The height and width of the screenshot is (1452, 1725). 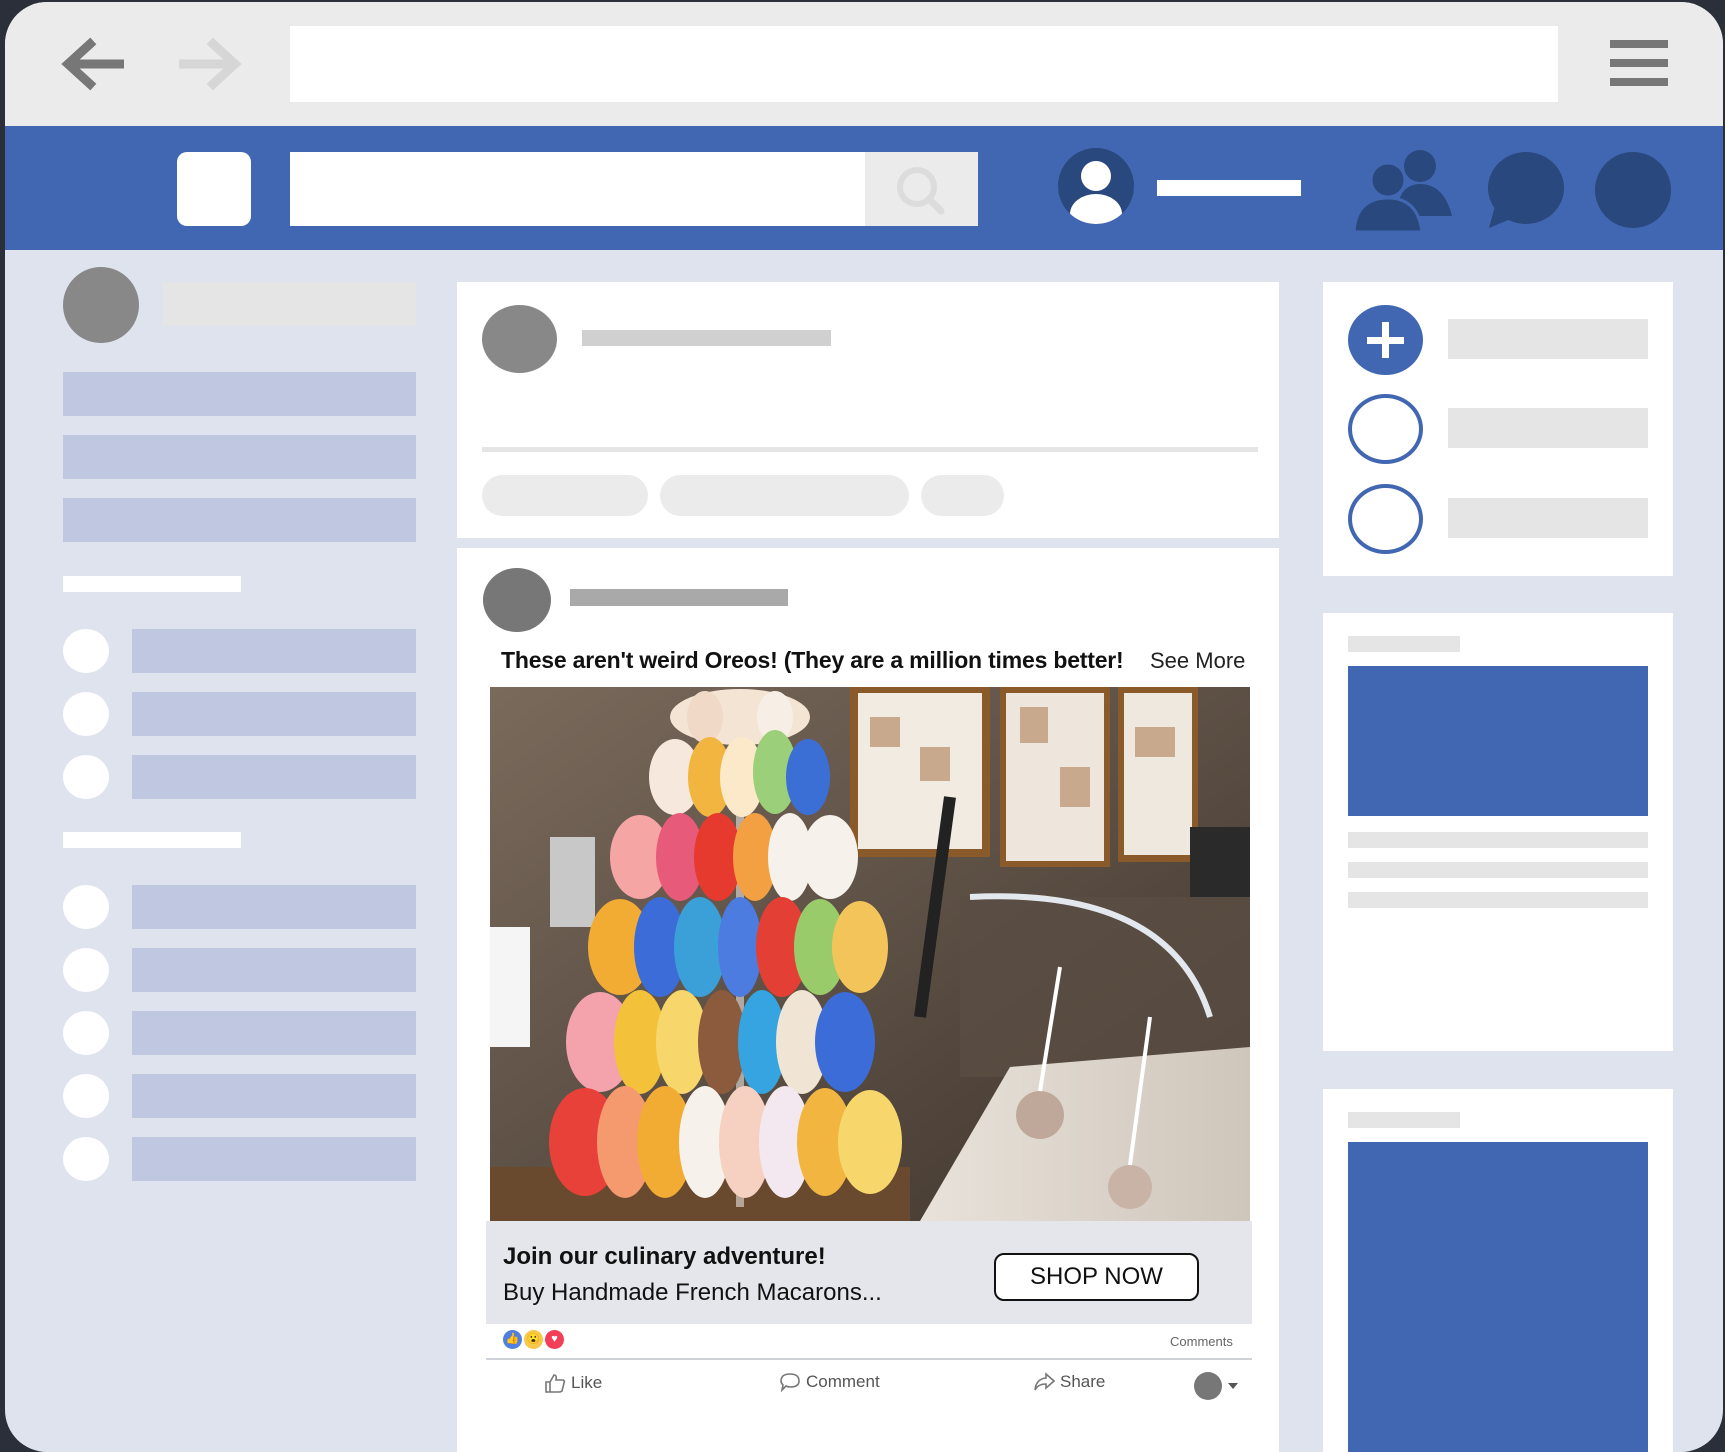 I want to click on comment-label: Comment, so click(x=843, y=1381).